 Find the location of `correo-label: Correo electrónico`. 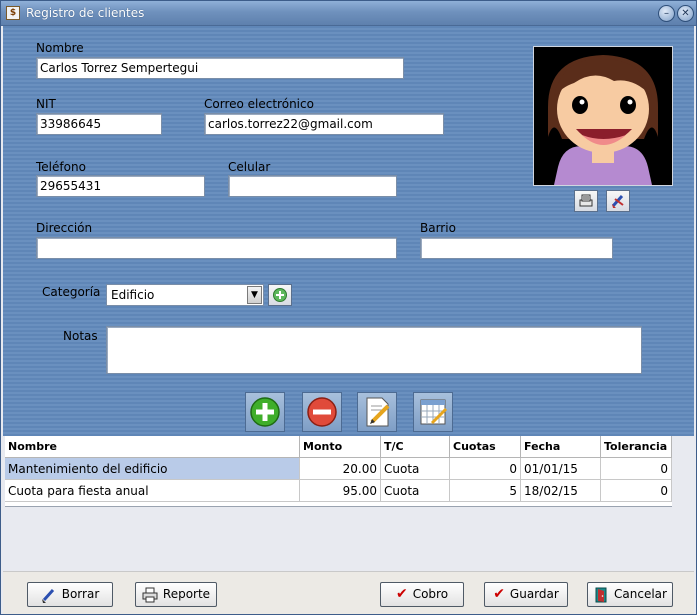

correo-label: Correo electrónico is located at coordinates (259, 104).